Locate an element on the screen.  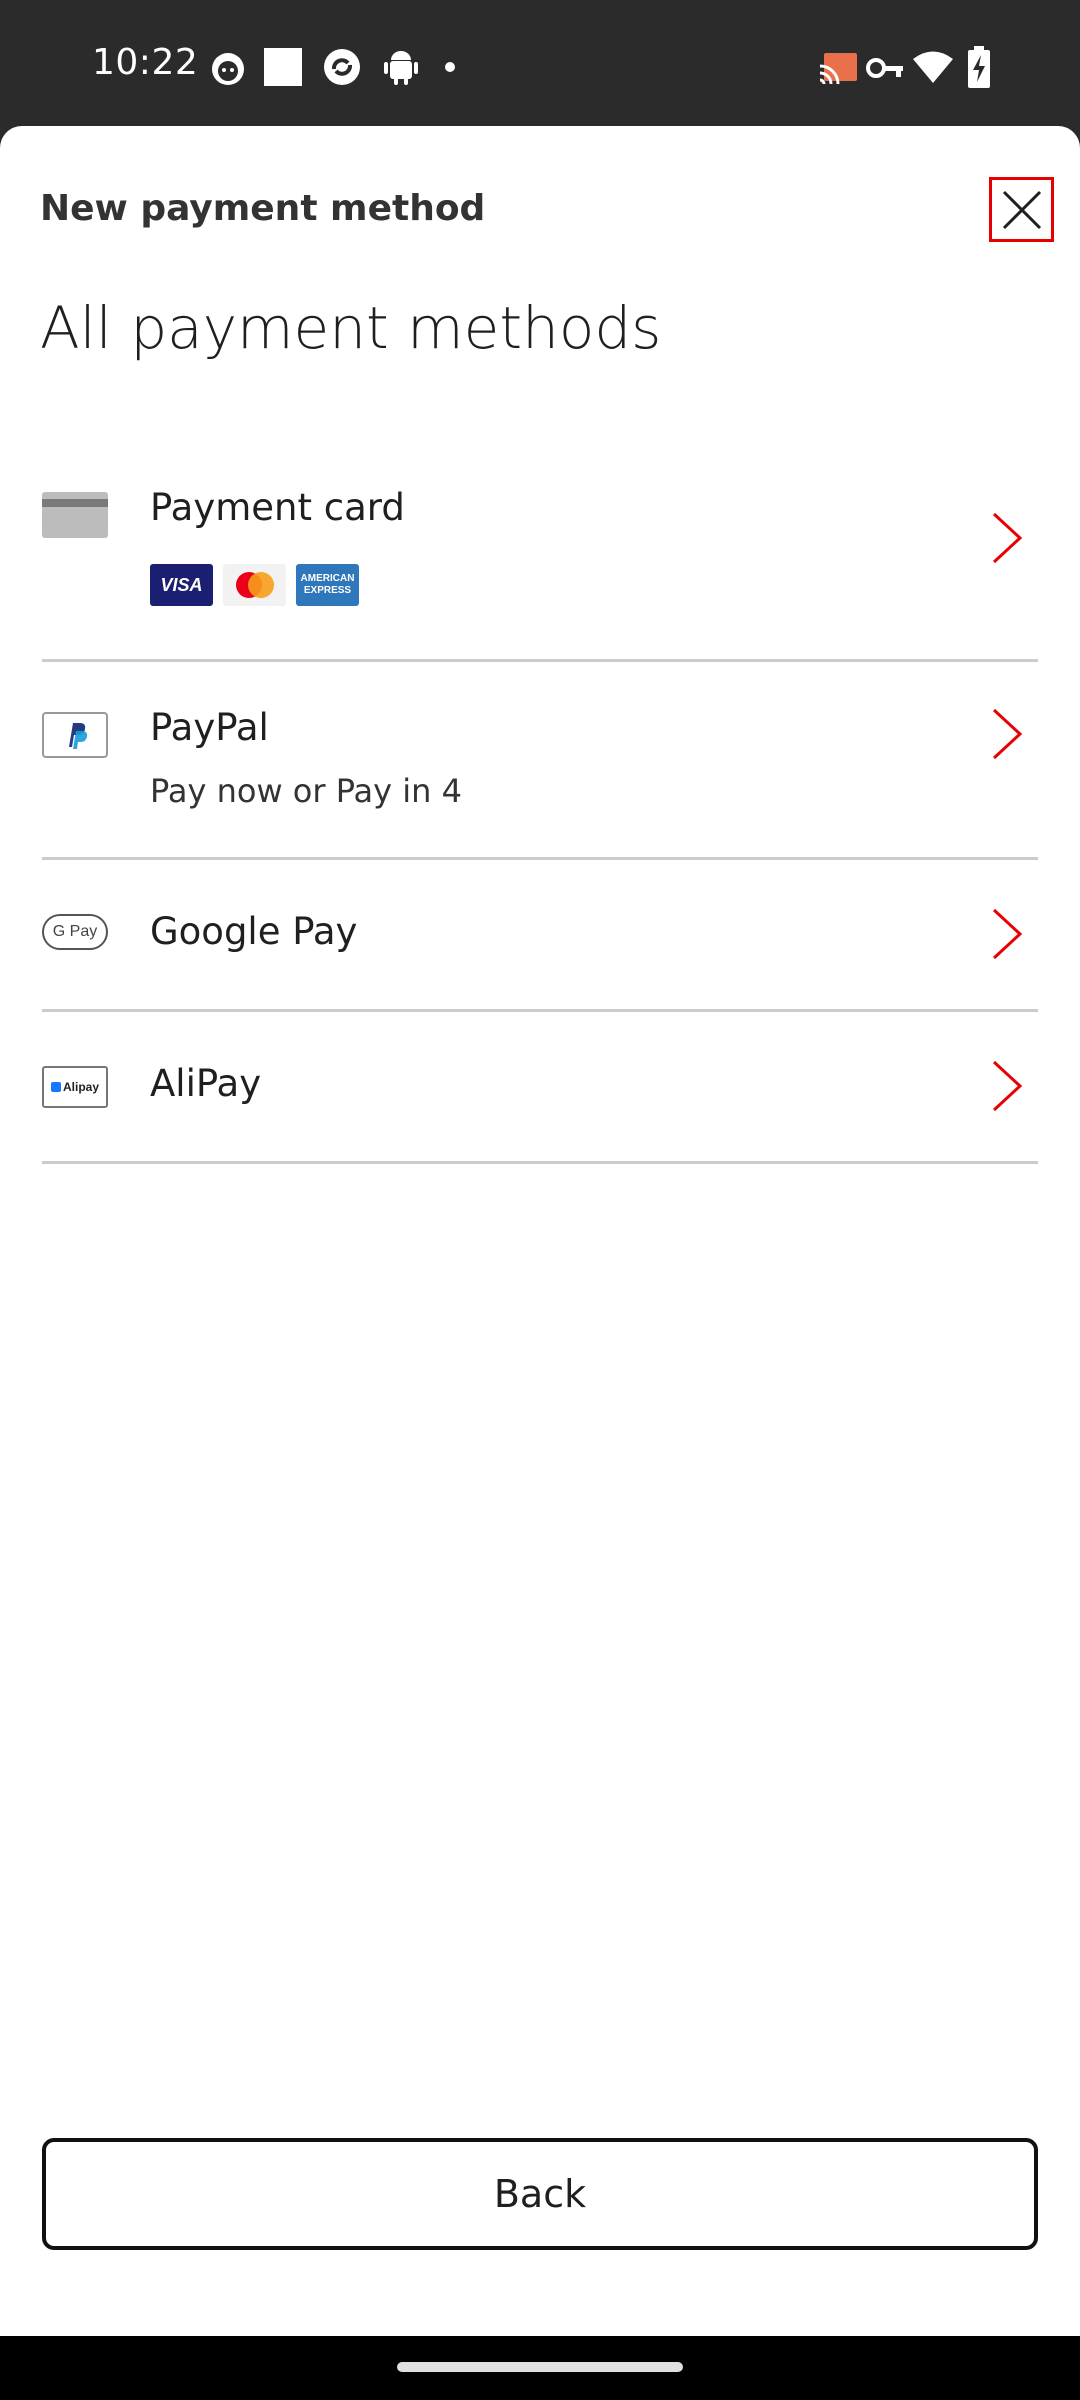
close-icon is located at coordinates (1021, 209).